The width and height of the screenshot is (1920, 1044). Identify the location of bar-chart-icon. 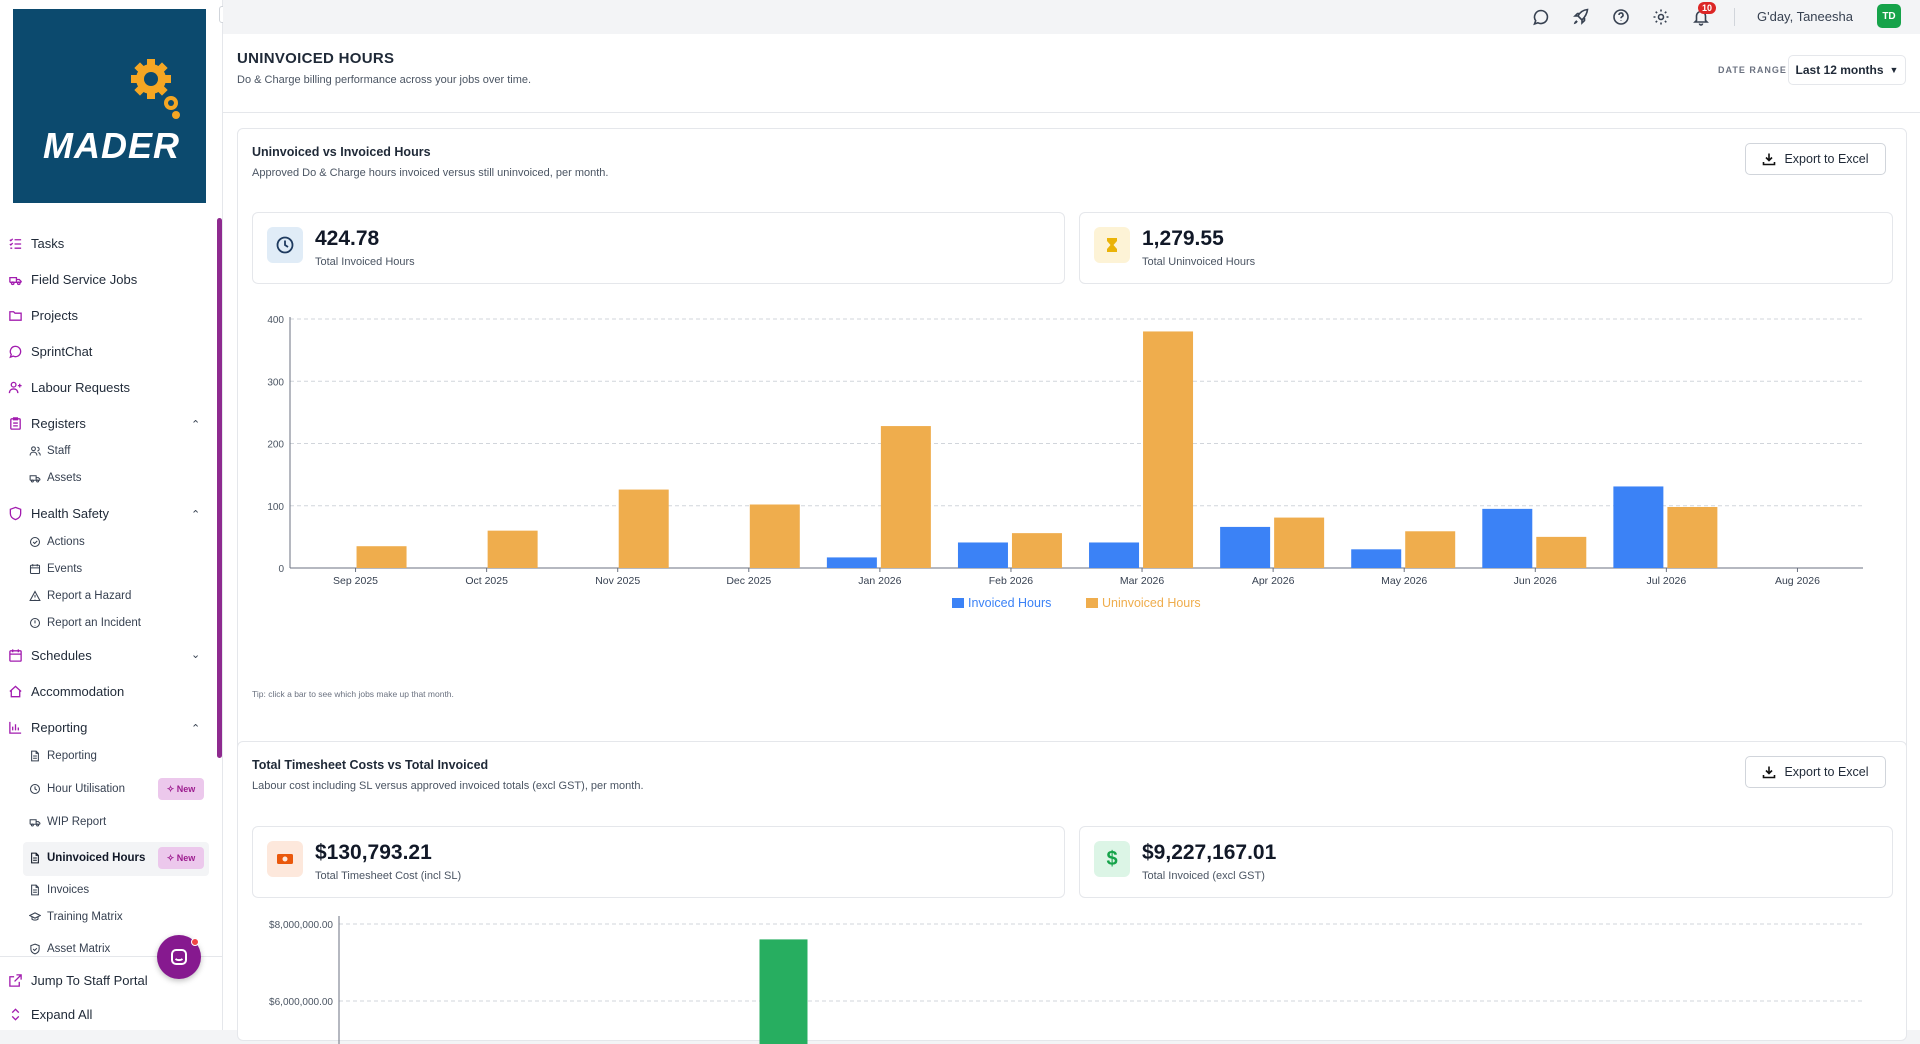
(15, 727).